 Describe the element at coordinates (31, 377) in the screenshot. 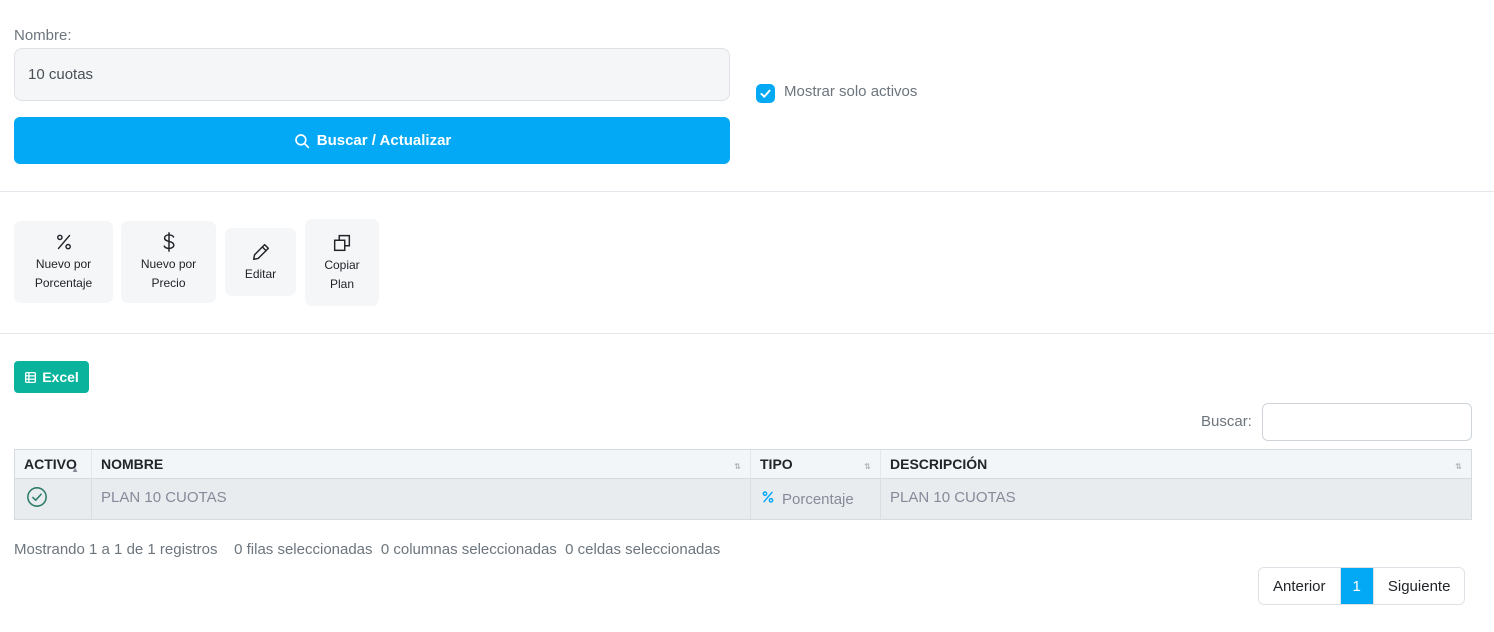

I see `file-excel-icon` at that location.